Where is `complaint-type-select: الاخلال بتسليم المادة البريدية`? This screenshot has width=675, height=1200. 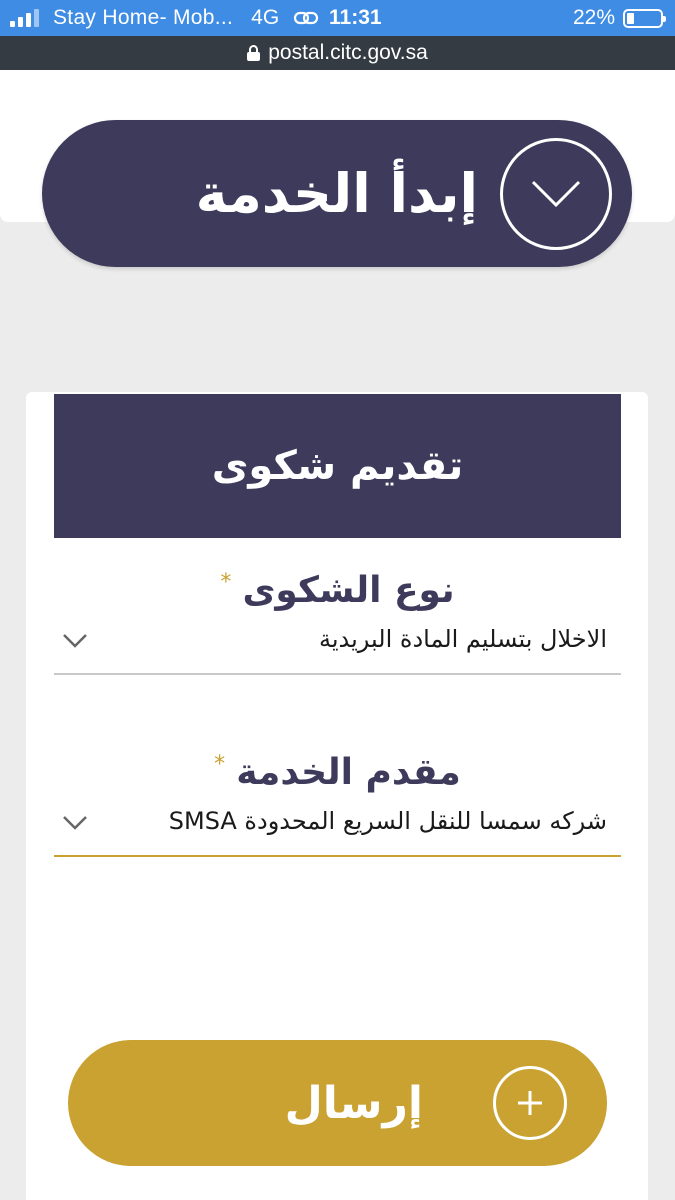
complaint-type-select: الاخلال بتسليم المادة البريدية is located at coordinates (337, 645).